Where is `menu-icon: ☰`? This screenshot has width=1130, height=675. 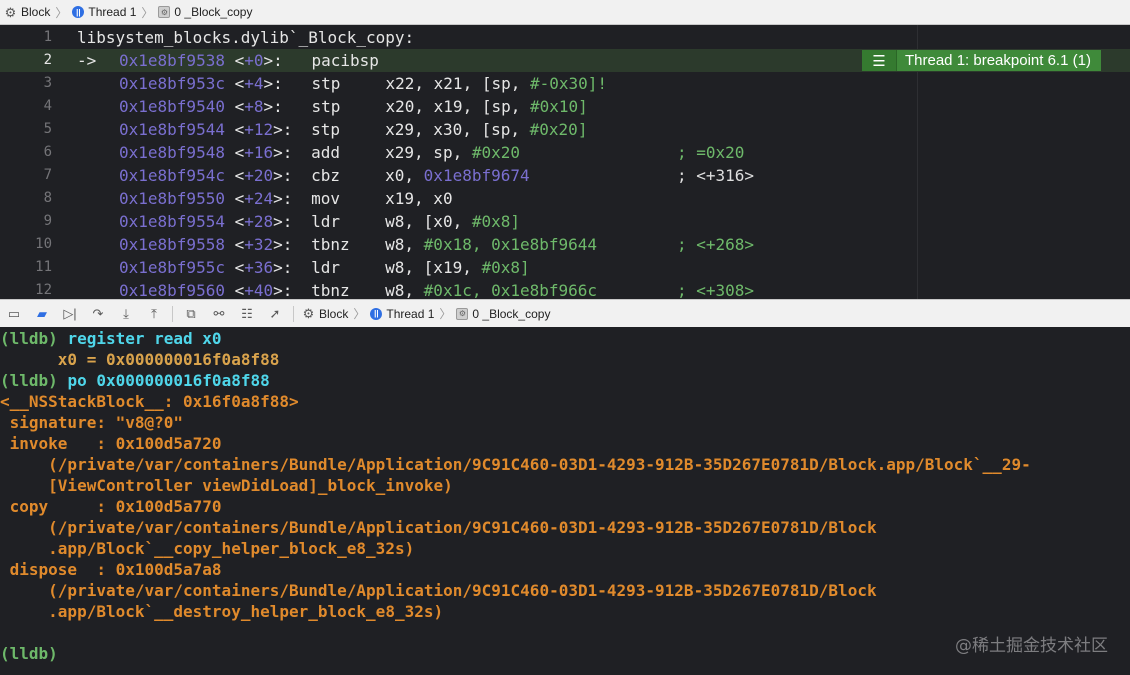 menu-icon: ☰ is located at coordinates (879, 60).